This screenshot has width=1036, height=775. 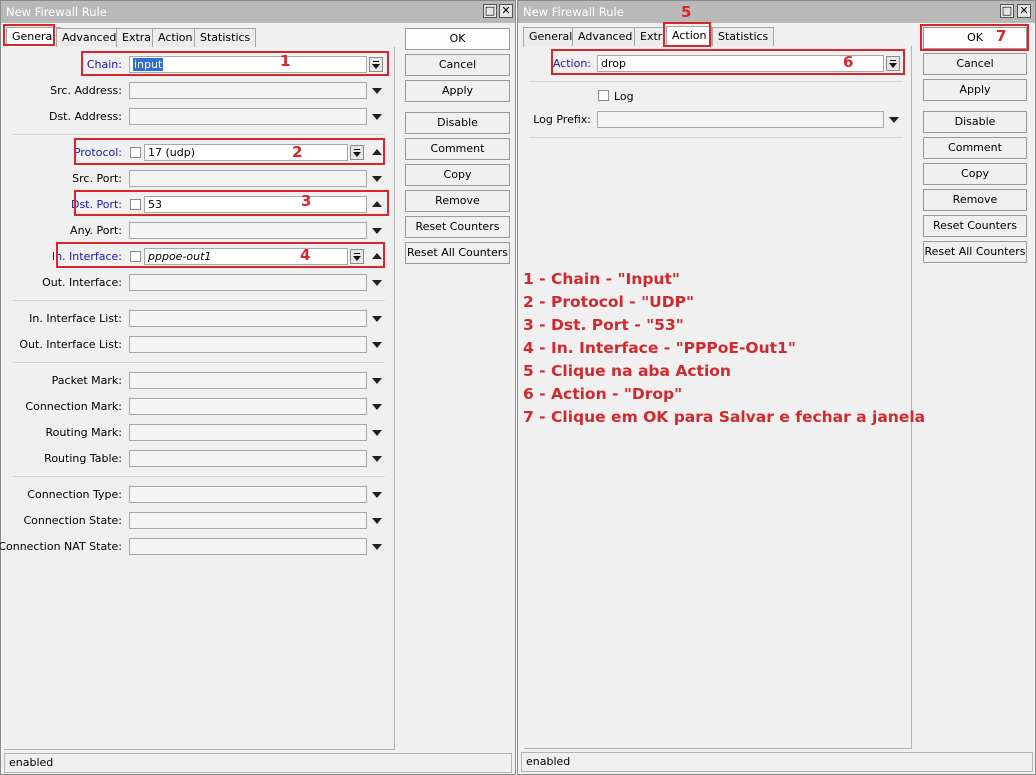 What do you see at coordinates (248, 380) in the screenshot?
I see `packet-mark-input` at bounding box center [248, 380].